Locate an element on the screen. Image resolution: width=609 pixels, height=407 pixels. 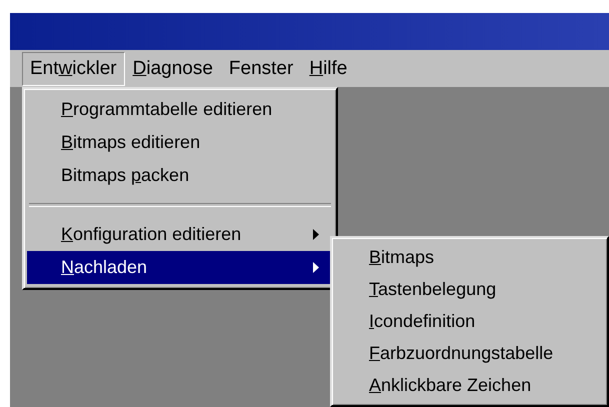
menu-entry: Bitmaps editieren is located at coordinates (180, 142).